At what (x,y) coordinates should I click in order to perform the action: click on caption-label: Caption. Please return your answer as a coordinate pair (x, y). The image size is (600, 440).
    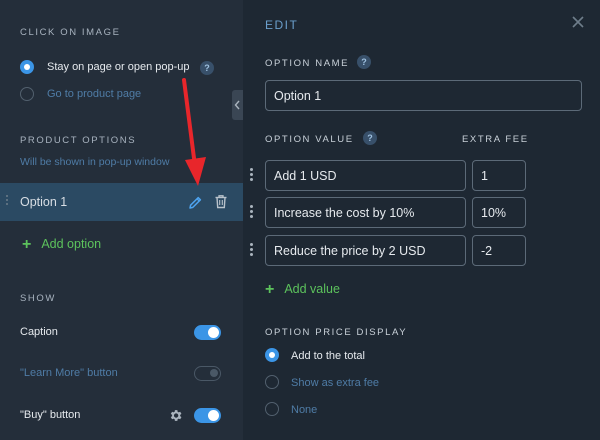
    Looking at the image, I should click on (39, 332).